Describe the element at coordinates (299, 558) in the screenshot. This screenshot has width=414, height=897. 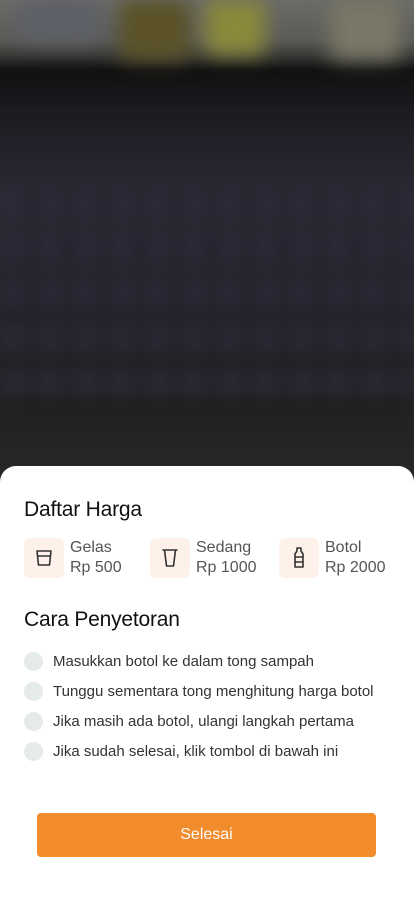
I see `bottle-icon` at that location.